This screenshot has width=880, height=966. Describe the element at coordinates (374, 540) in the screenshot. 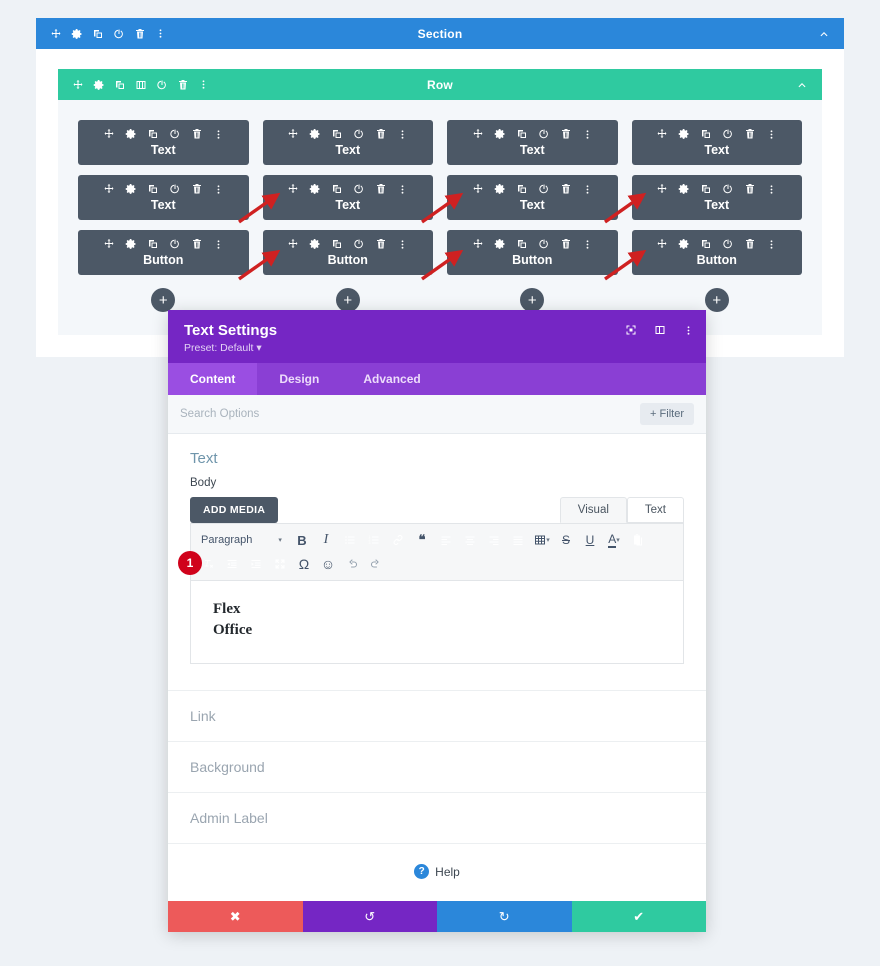

I see `numbered-list-icon: 123` at that location.